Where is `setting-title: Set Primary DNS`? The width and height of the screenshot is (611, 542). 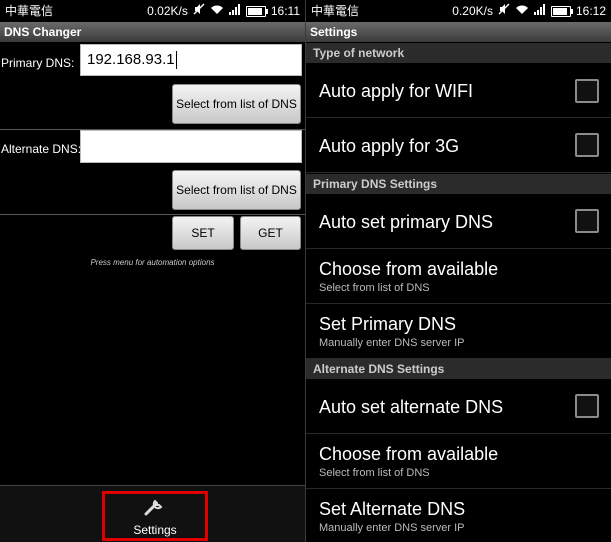
setting-title: Set Primary DNS is located at coordinates (388, 324).